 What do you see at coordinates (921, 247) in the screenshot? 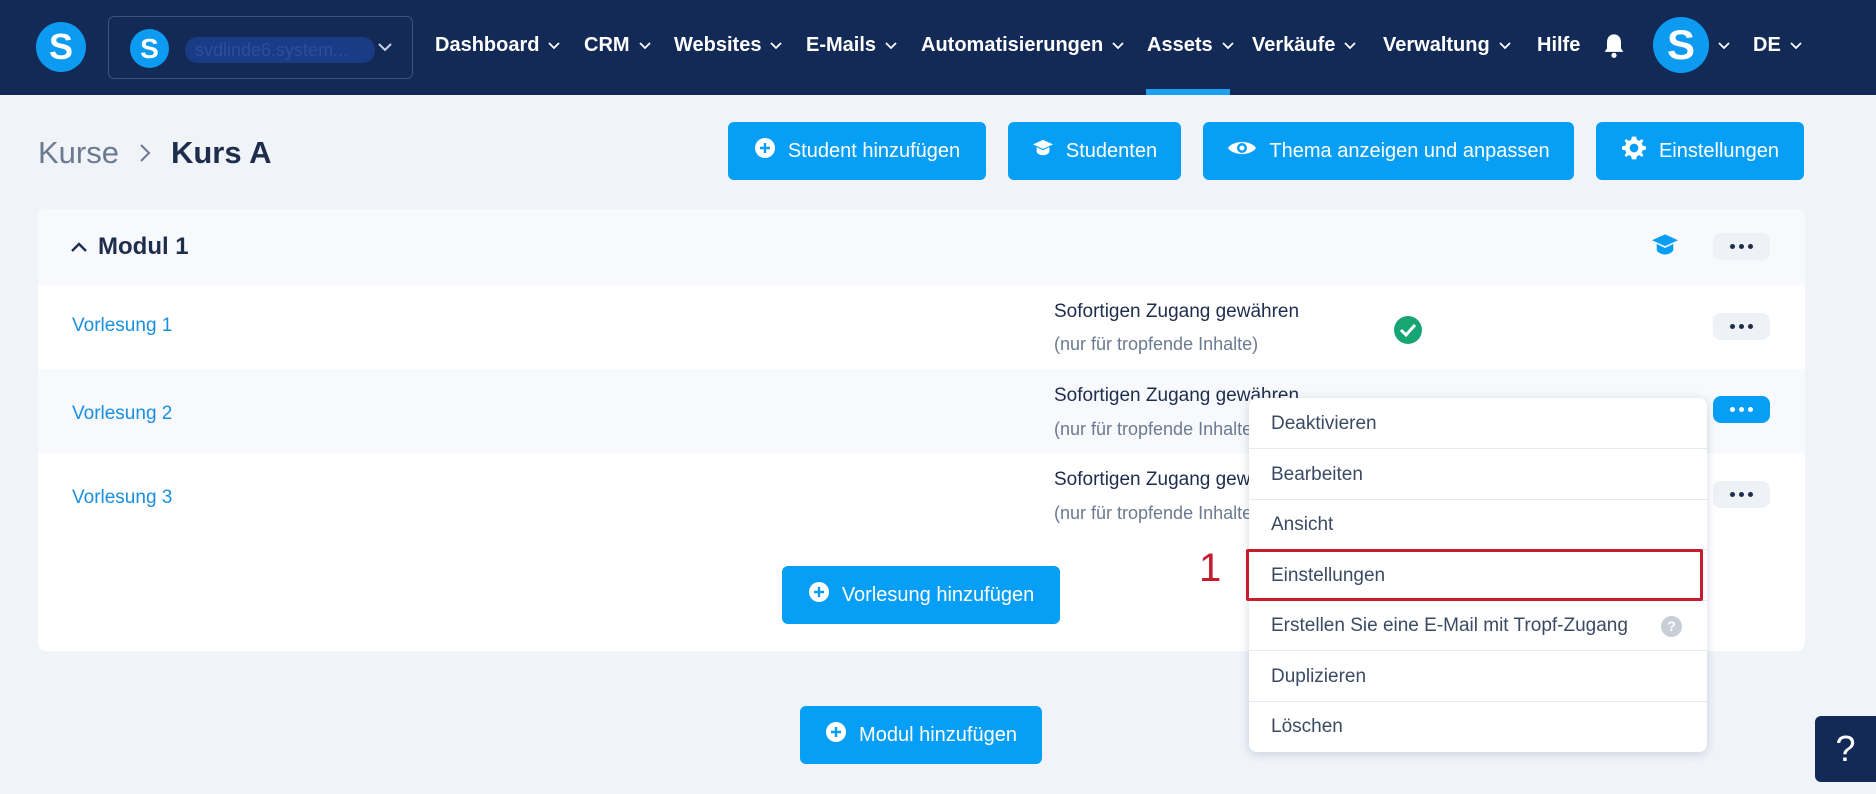
I see `module-header: Modul 1` at bounding box center [921, 247].